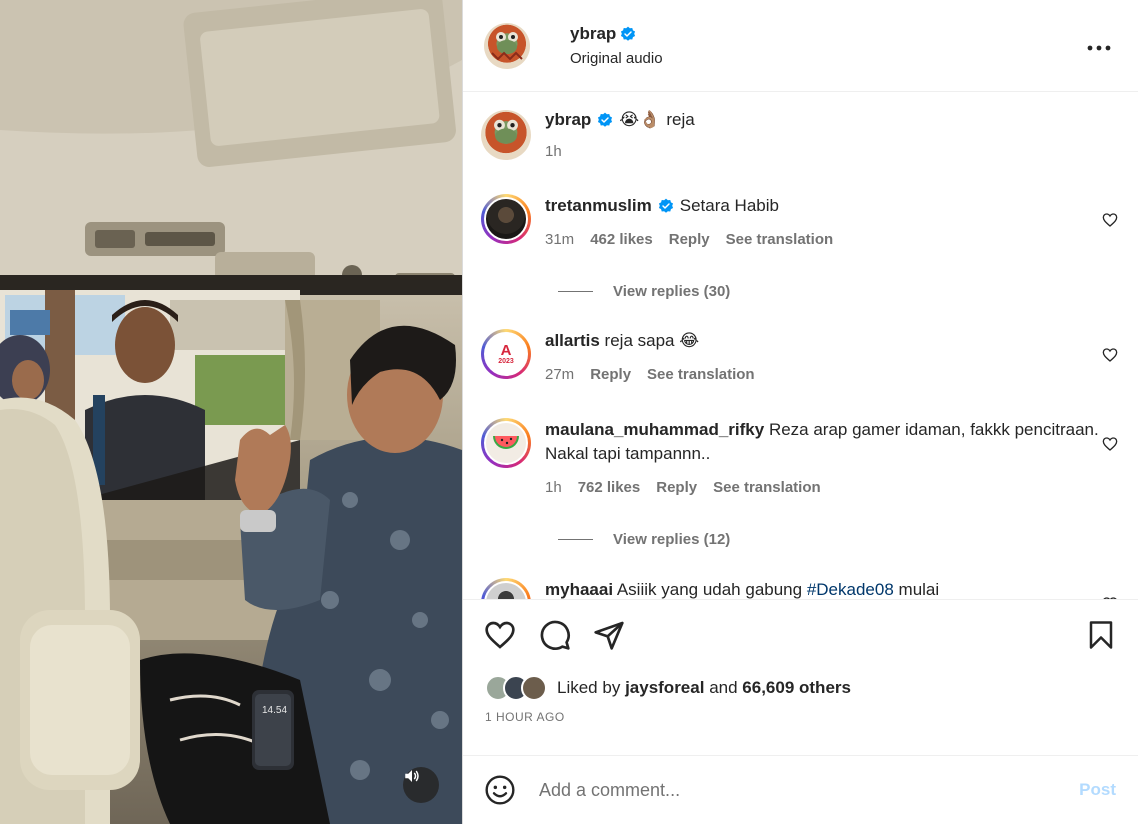 The image size is (1138, 824). I want to click on view-replies-button: View replies (30), so click(644, 291).